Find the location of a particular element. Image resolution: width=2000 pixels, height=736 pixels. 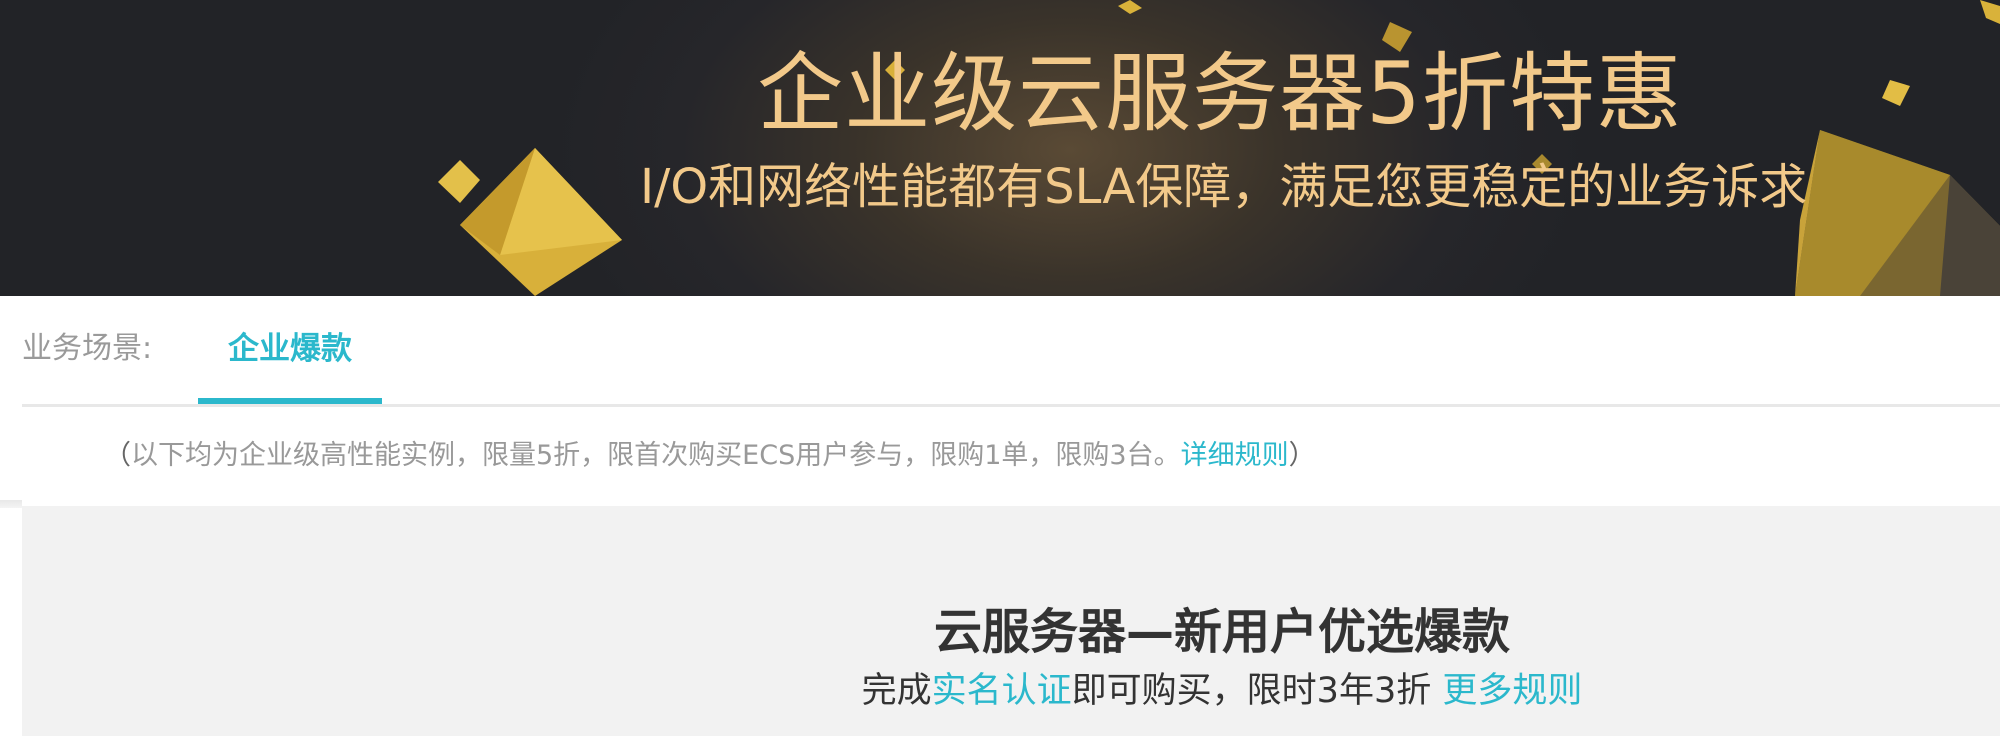

tabs-divider is located at coordinates (1011, 405).